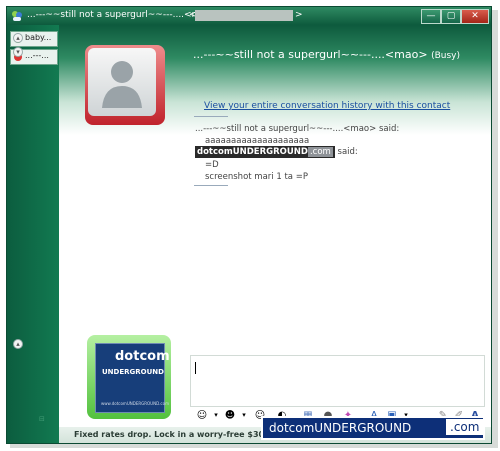 The width and height of the screenshot is (500, 451). I want to click on message-text: aaaaaaaaaaaaaaaaaaaa, so click(257, 141).